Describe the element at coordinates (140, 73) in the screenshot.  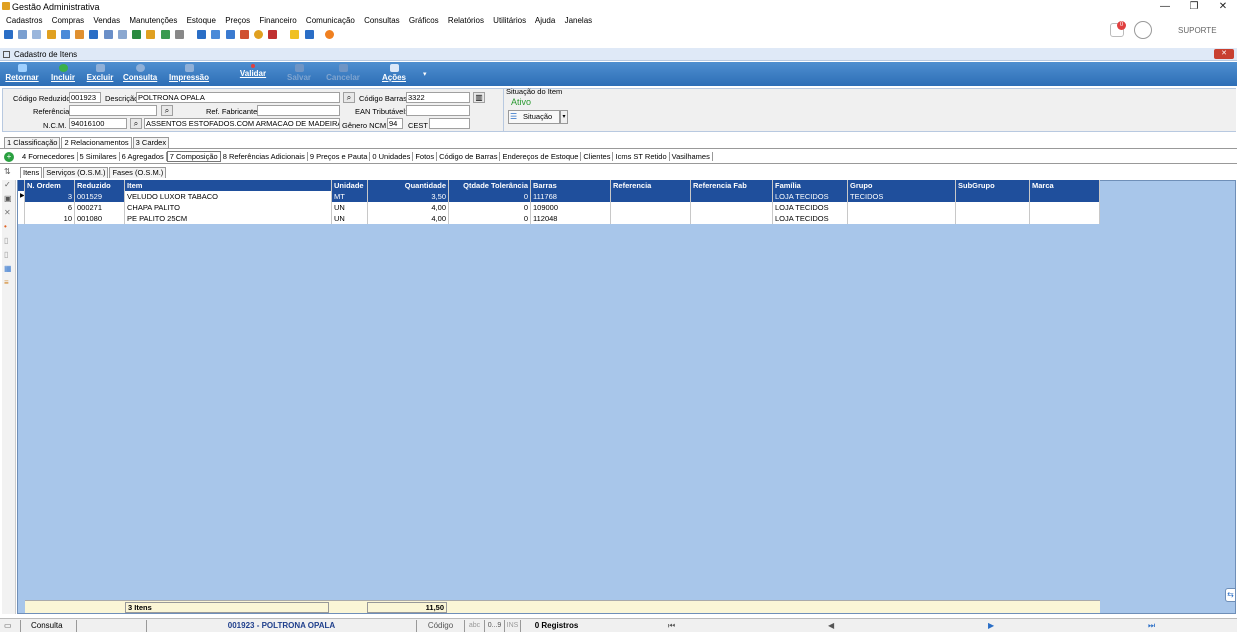
I see `consulta-button: Consulta` at that location.